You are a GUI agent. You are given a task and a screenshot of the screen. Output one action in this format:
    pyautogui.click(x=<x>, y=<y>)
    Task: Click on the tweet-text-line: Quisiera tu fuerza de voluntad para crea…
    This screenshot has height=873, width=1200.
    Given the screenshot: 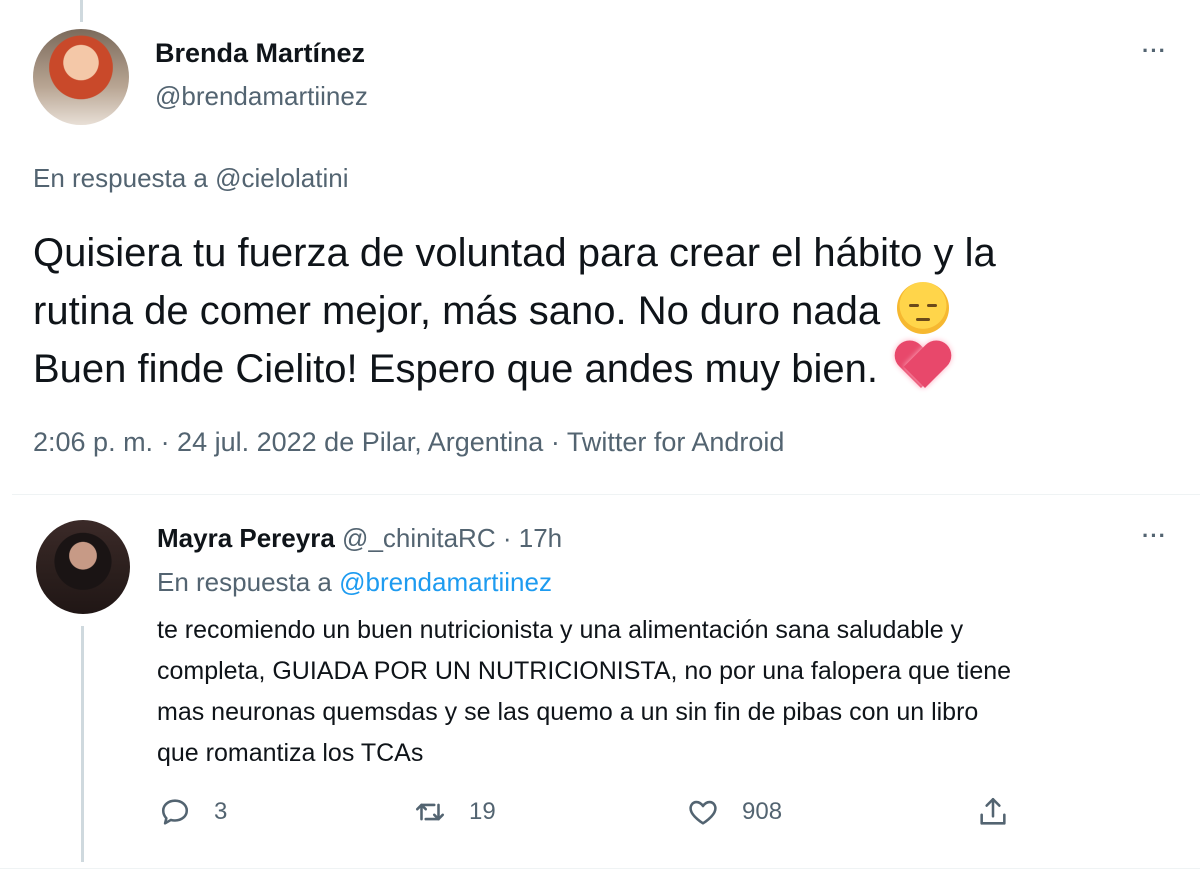 What is the action you would take?
    pyautogui.click(x=514, y=253)
    